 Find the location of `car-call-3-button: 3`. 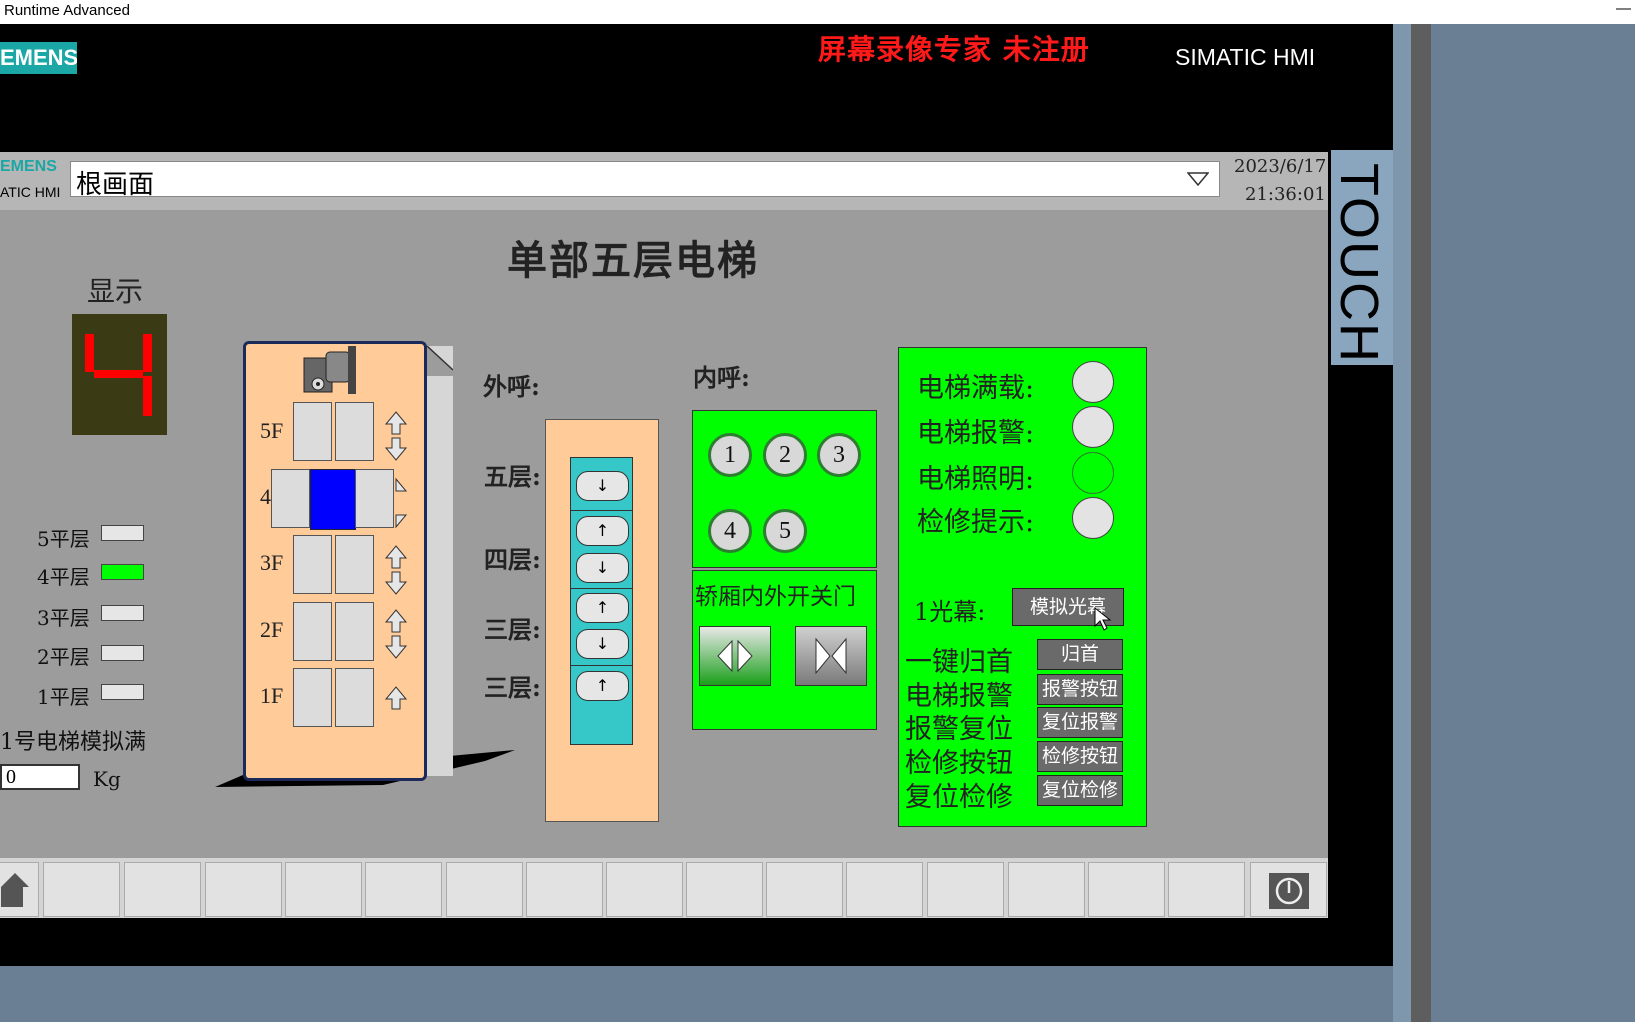

car-call-3-button: 3 is located at coordinates (839, 455).